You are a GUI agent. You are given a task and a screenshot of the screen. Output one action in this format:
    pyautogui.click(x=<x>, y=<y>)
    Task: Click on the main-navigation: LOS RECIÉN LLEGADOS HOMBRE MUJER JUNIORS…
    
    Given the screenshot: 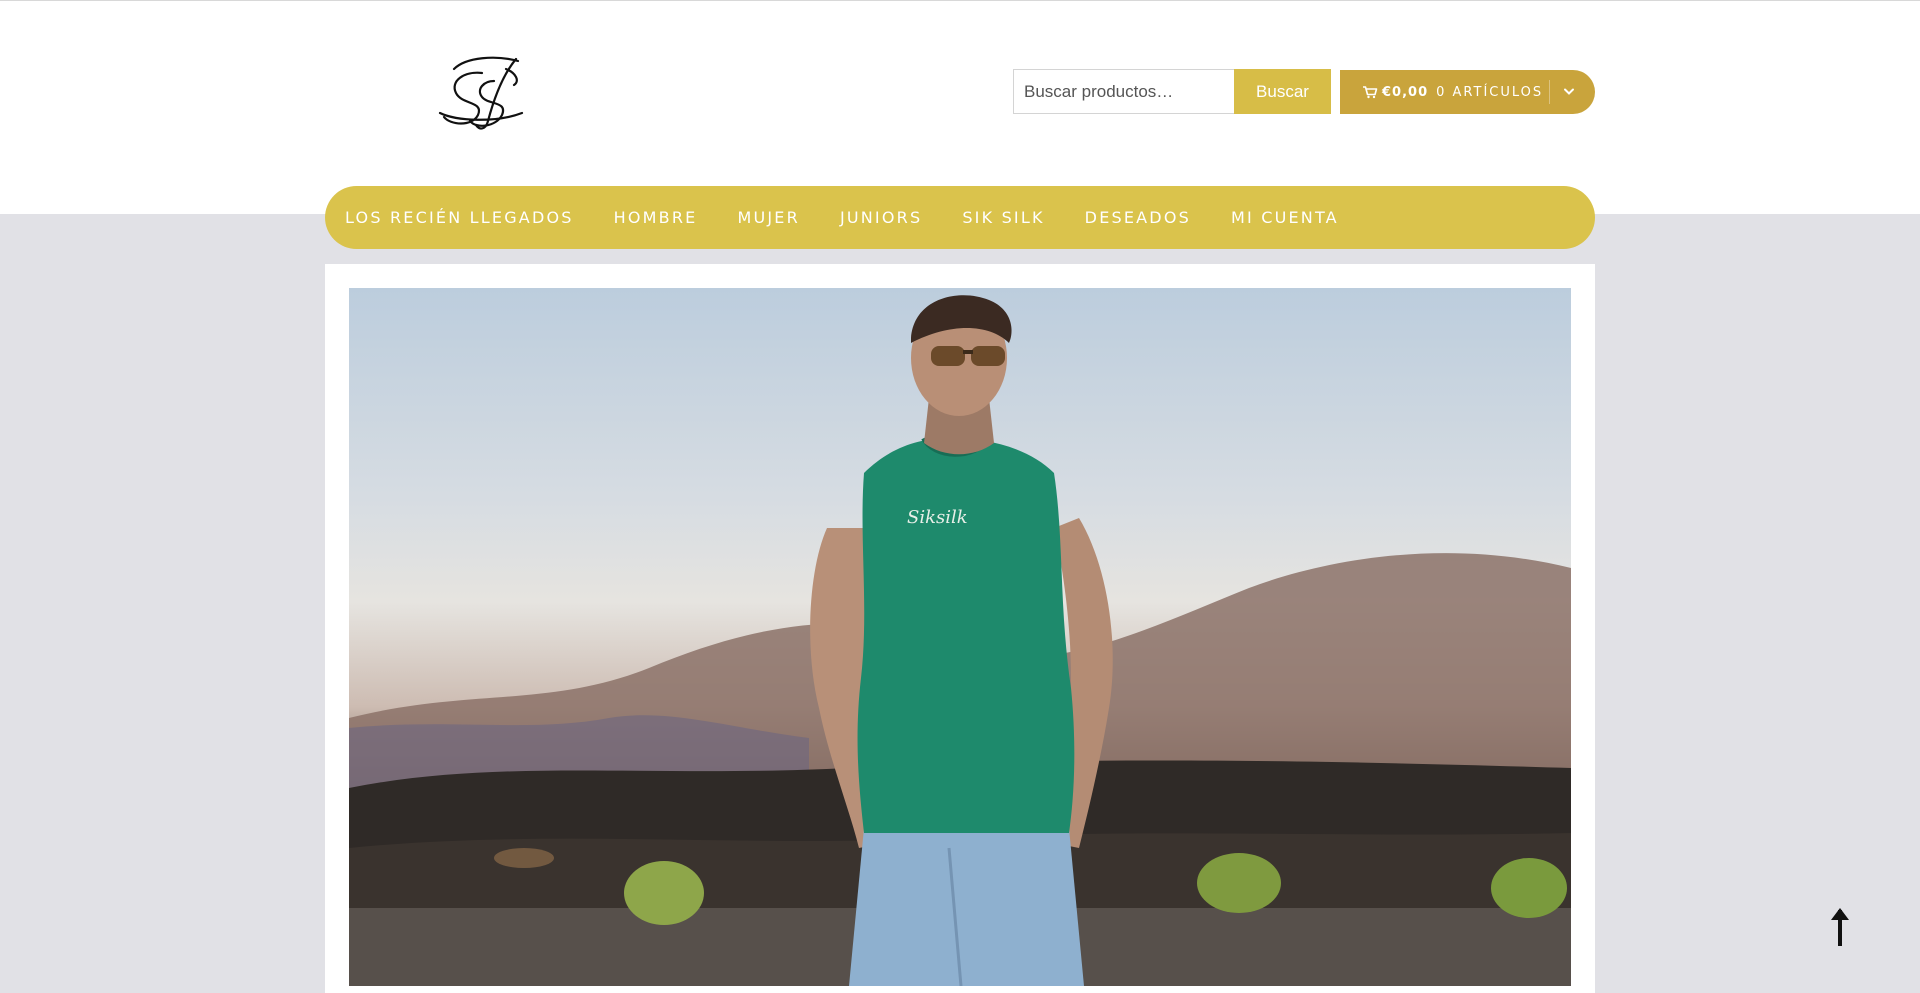 What is the action you would take?
    pyautogui.click(x=960, y=217)
    